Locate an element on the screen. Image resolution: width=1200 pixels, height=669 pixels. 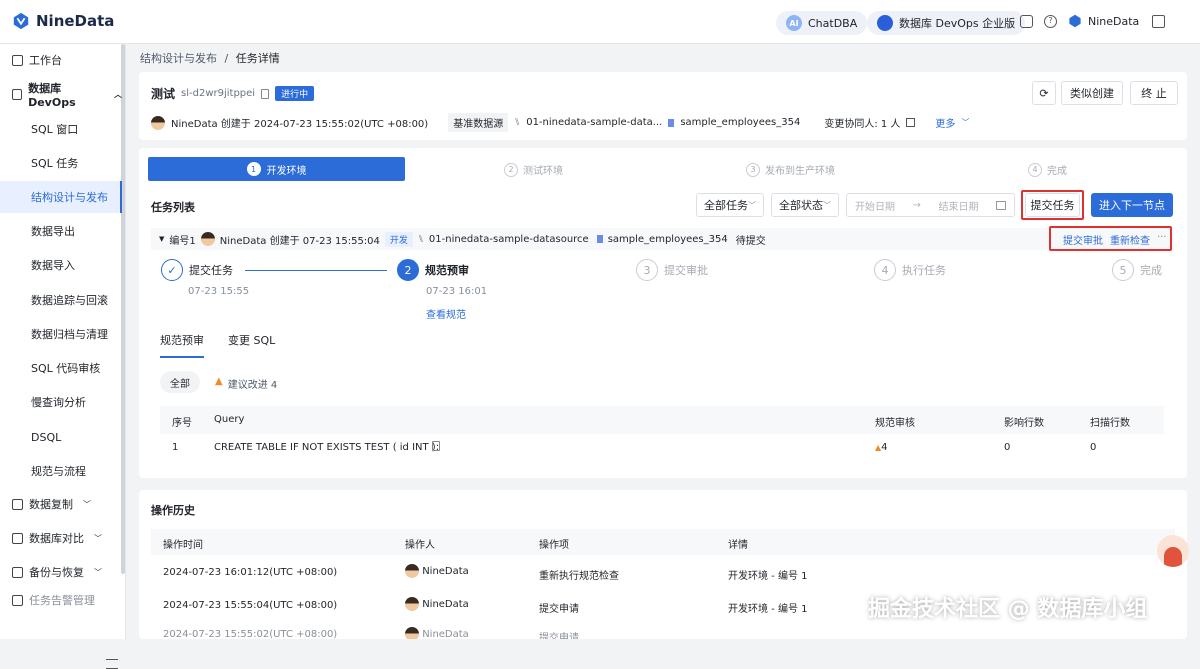
caret-down-icon: ▼ is located at coordinates (161, 239).